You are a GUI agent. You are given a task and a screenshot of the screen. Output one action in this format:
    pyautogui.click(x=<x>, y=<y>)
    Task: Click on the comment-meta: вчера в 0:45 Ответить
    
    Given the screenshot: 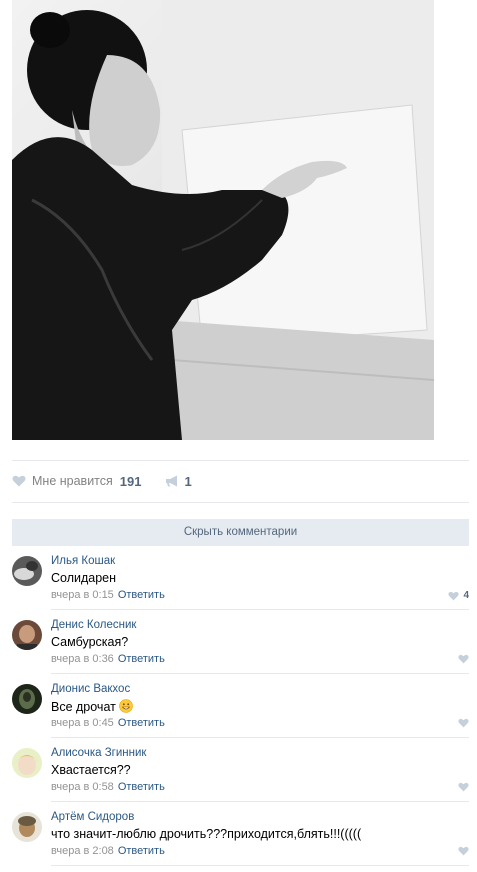 What is the action you would take?
    pyautogui.click(x=108, y=723)
    